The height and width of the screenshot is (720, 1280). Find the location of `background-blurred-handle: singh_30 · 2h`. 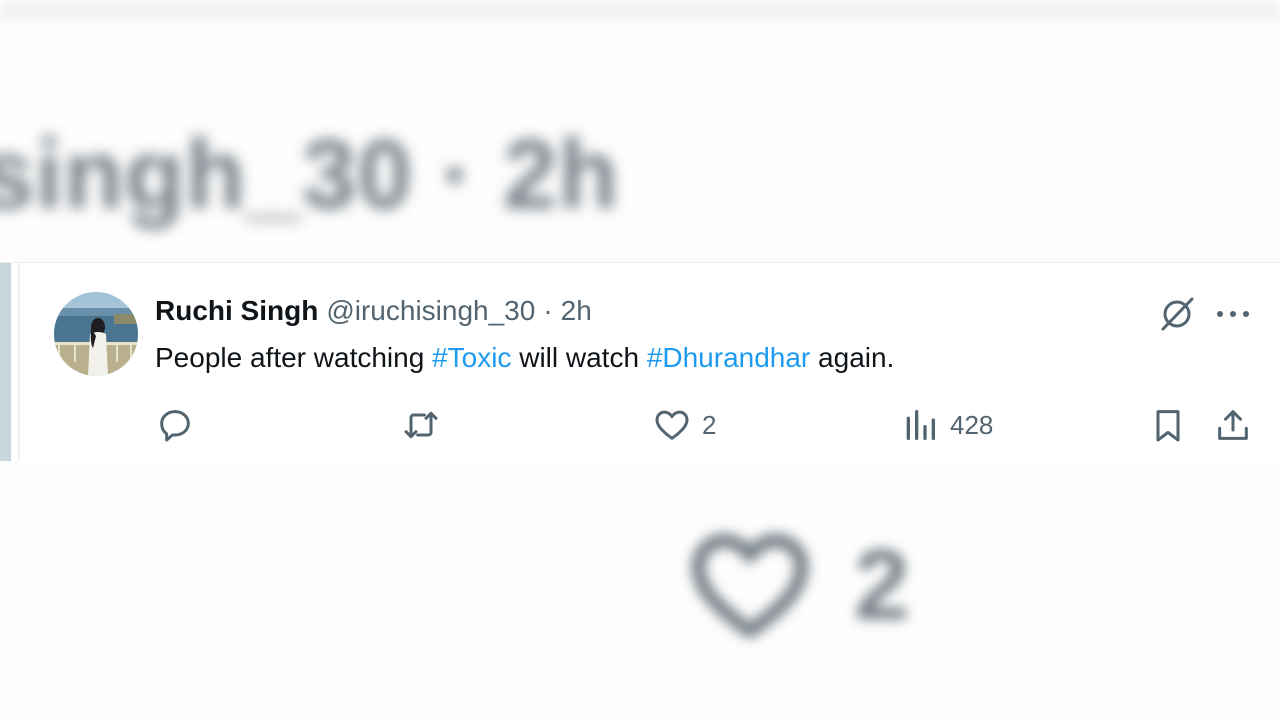

background-blurred-handle: singh_30 · 2h is located at coordinates (310, 174).